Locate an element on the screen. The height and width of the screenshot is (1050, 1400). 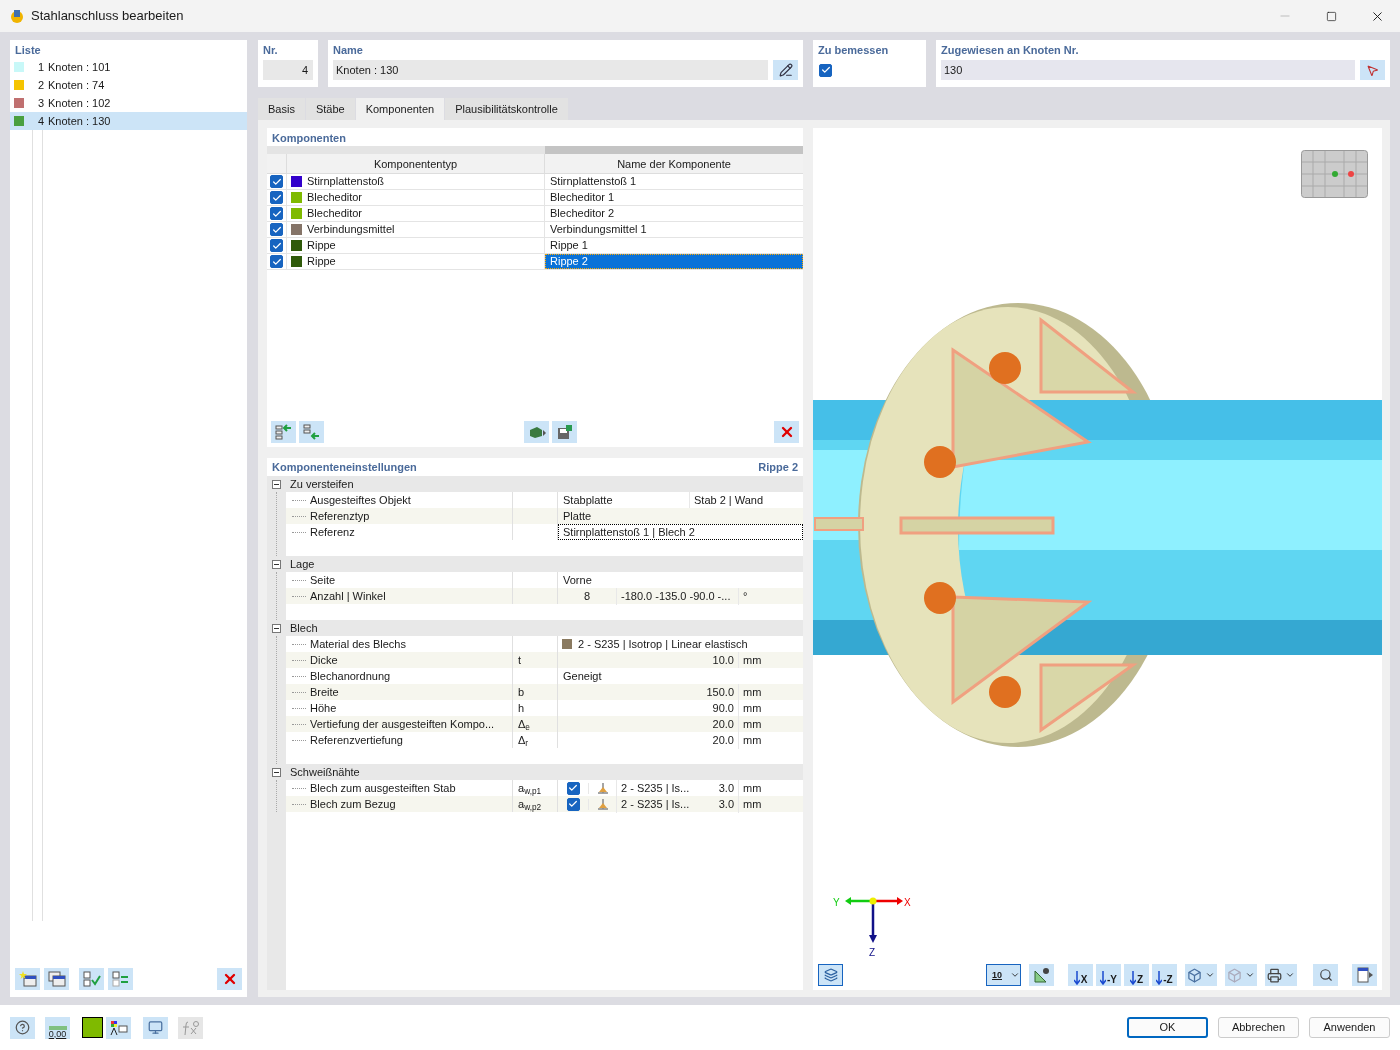
printer-icon is located at coordinates (1274, 975).